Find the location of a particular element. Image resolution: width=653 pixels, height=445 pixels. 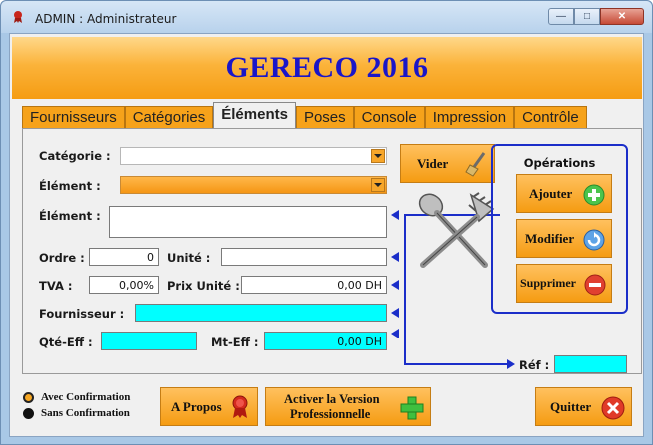

avec-confirmation-option: Avec Confirmation is located at coordinates (76, 397).